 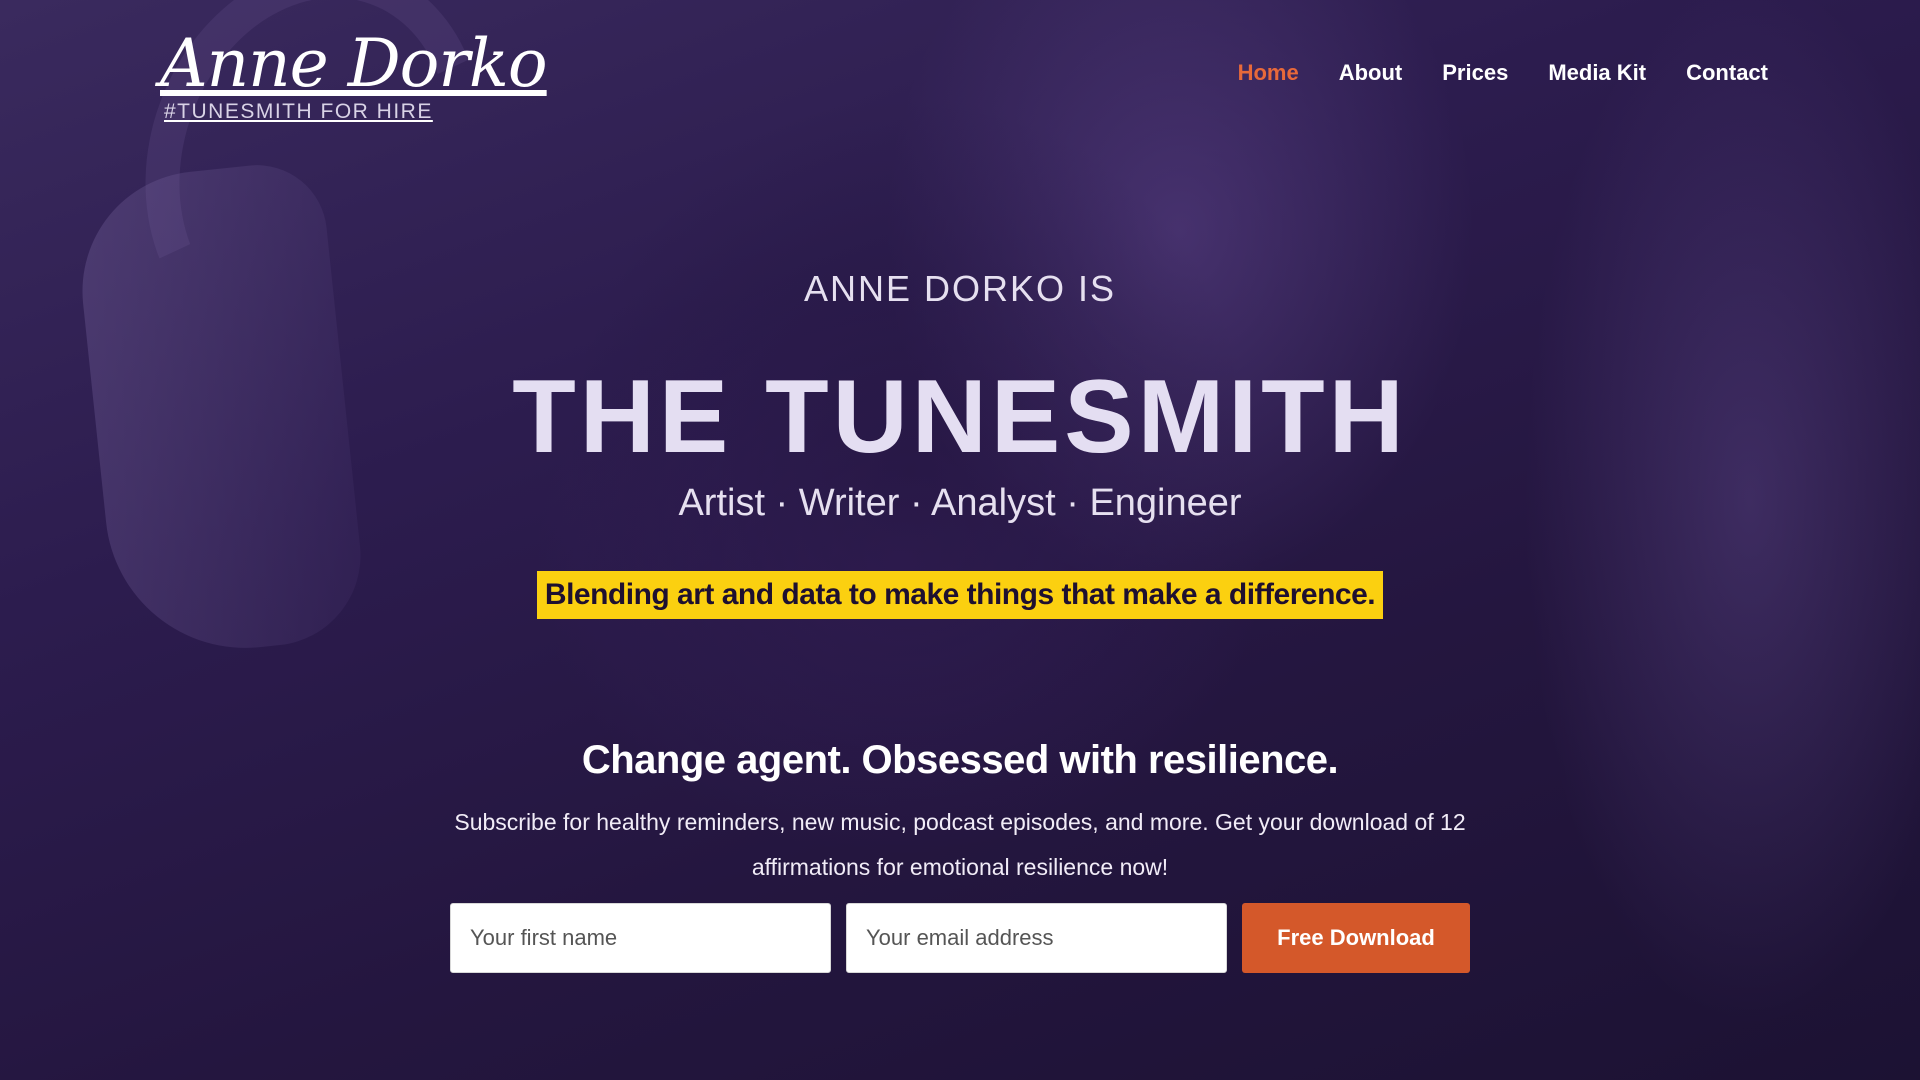 I want to click on signup-heading: Change agent. Obsessed with resilience., so click(x=960, y=760).